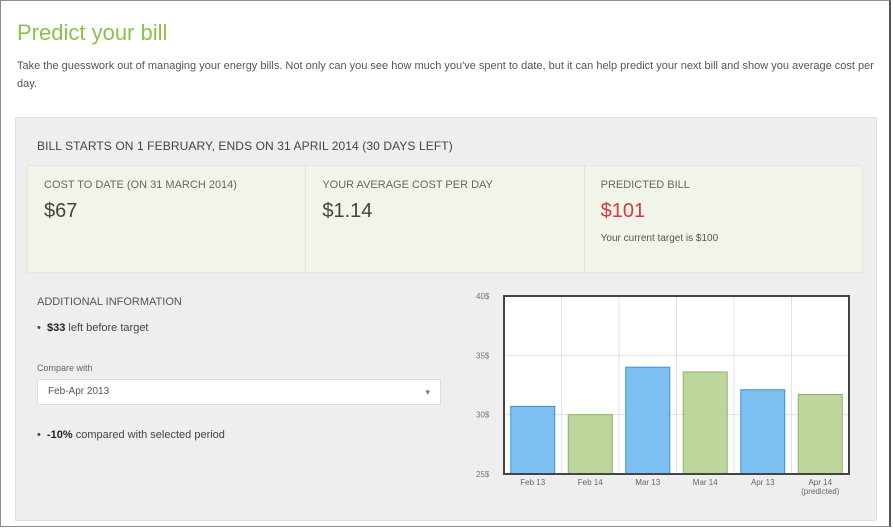 This screenshot has width=893, height=529. I want to click on chart-y-tick-label: 40$, so click(483, 296).